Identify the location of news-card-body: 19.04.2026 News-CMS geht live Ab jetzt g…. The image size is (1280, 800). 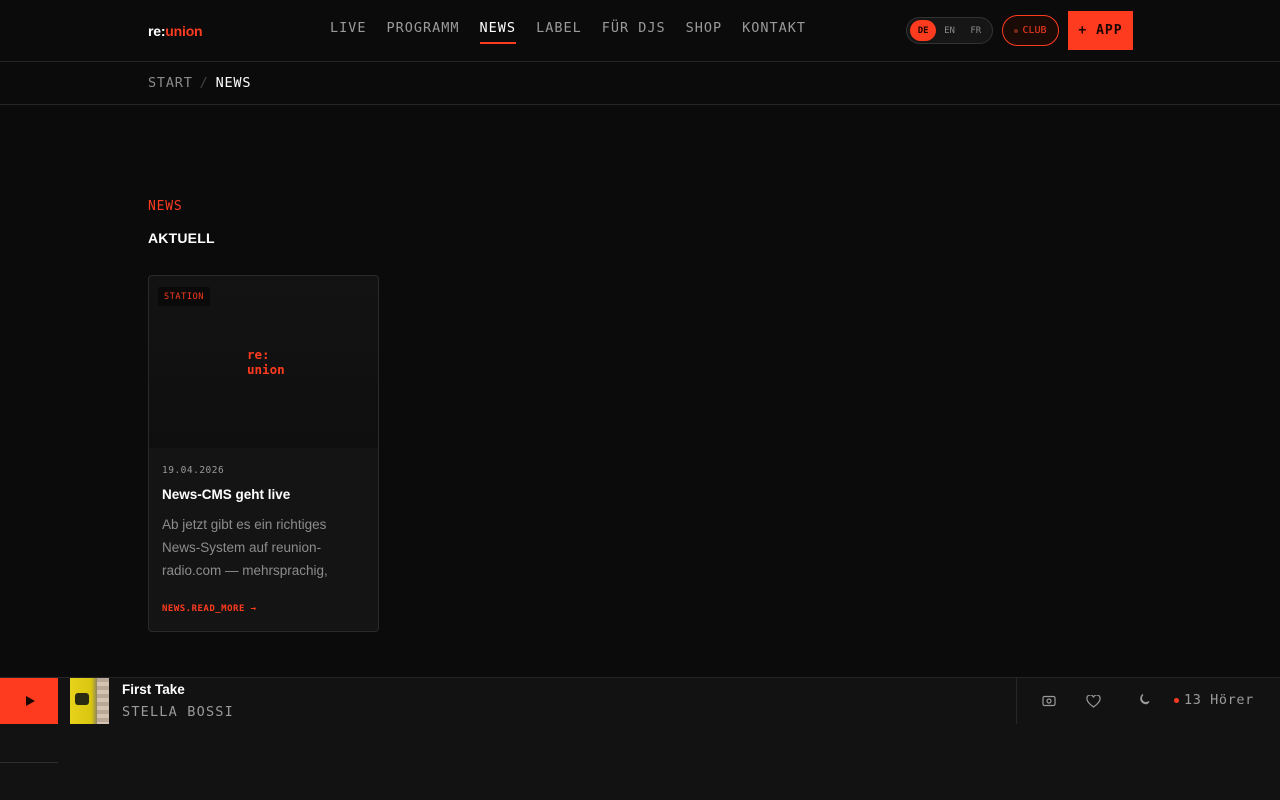
(264, 531).